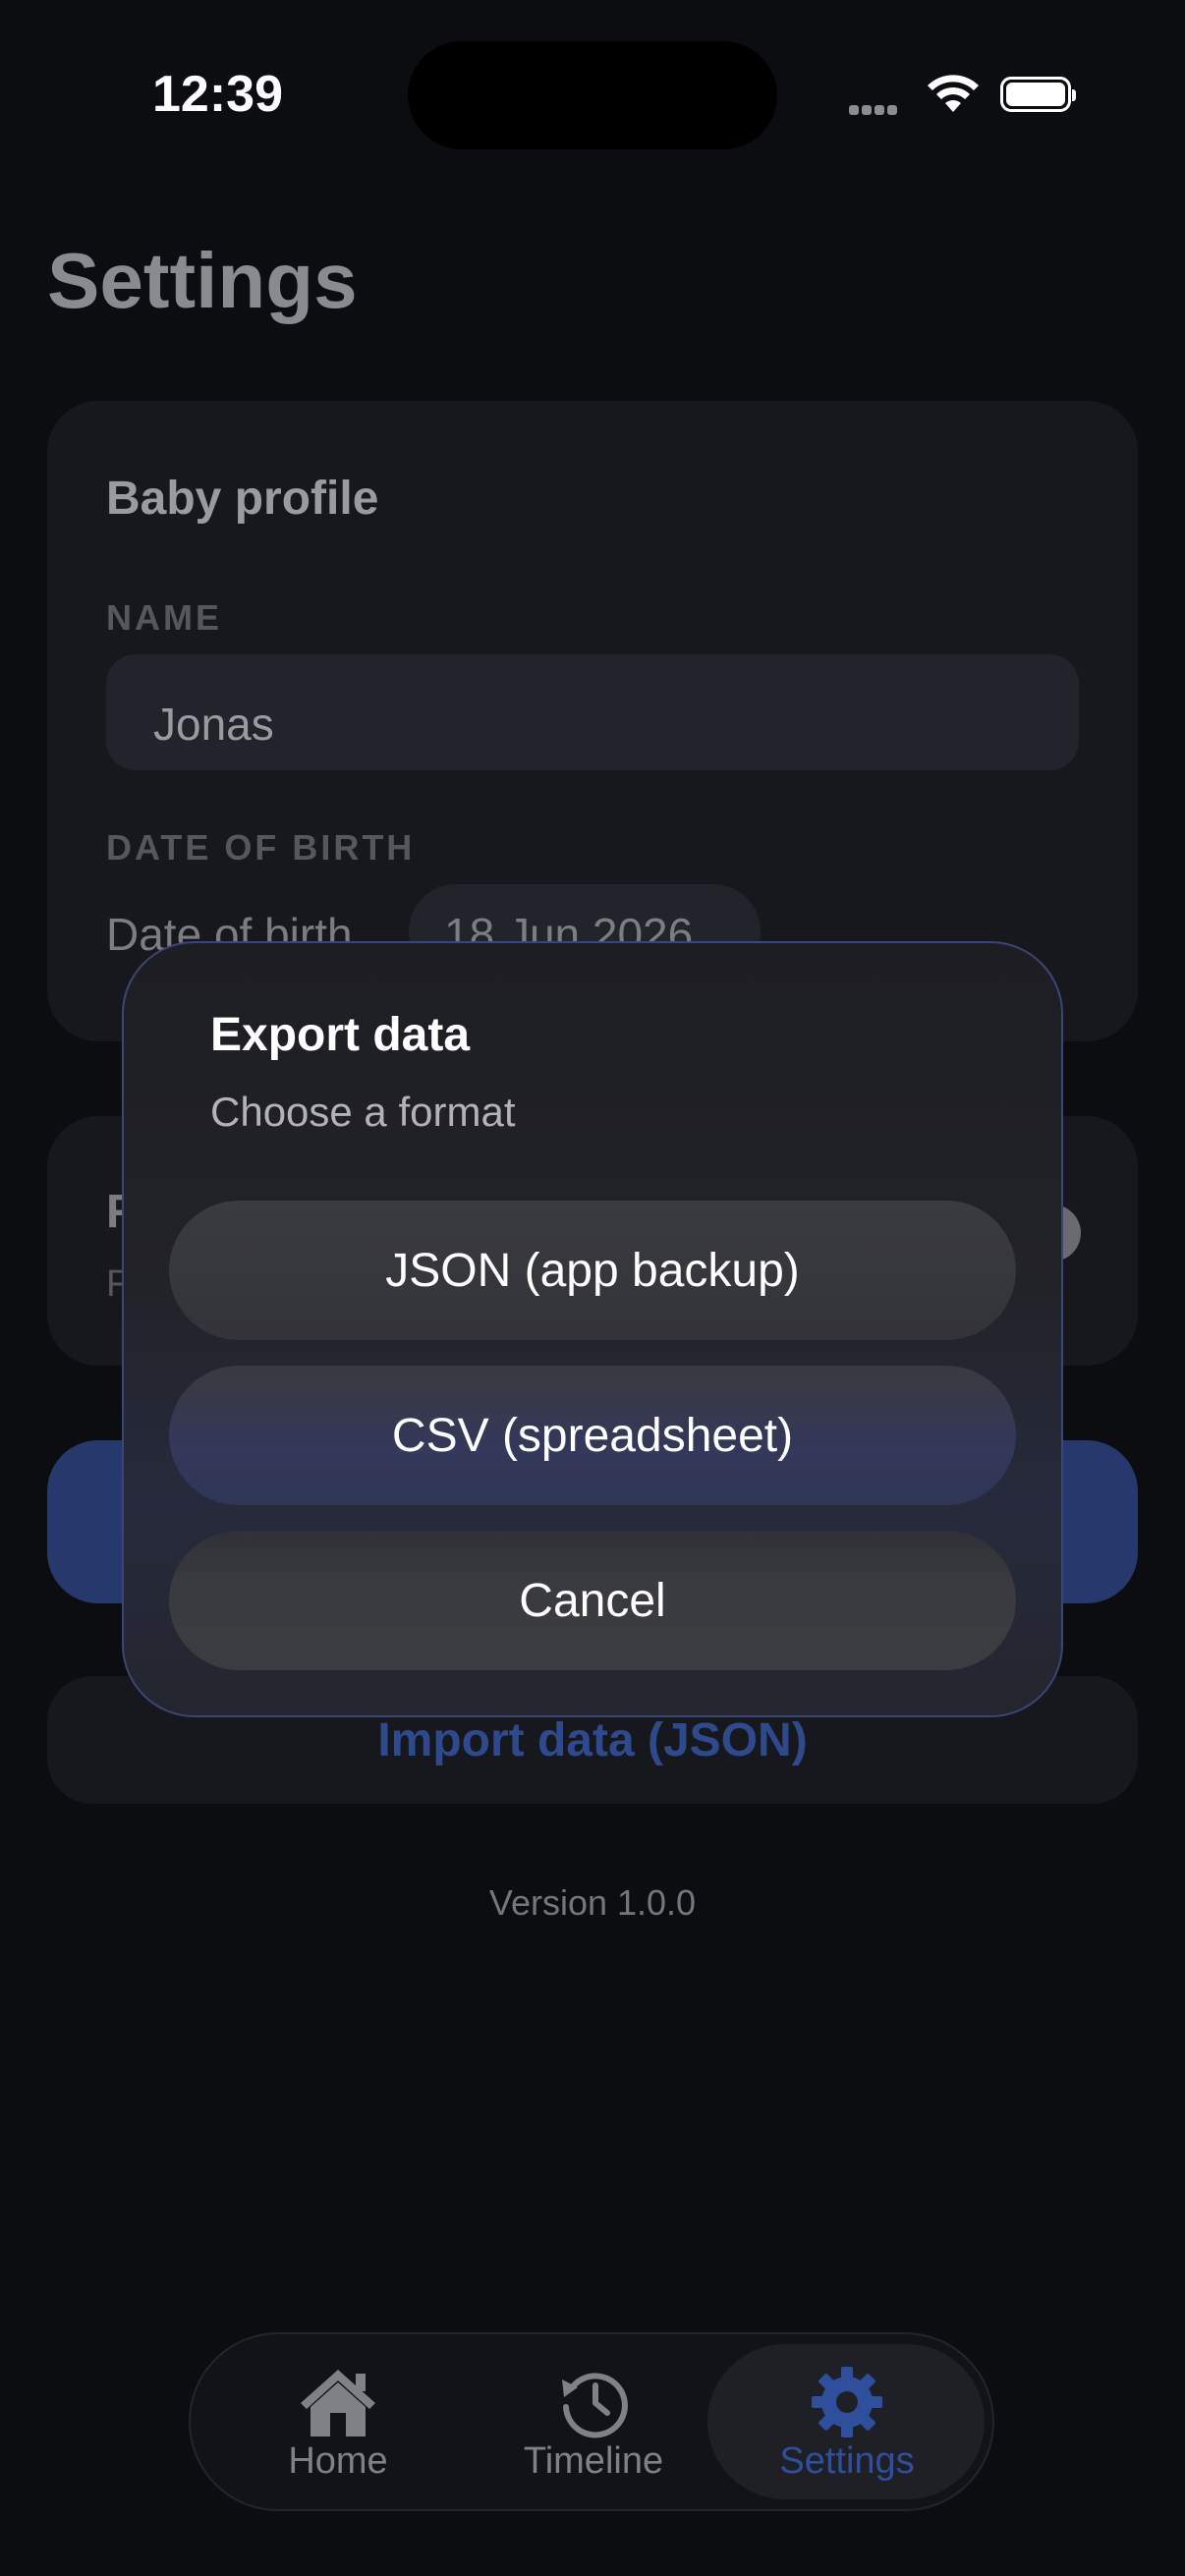 The width and height of the screenshot is (1185, 2576). Describe the element at coordinates (592, 95) in the screenshot. I see `dynamic-island` at that location.